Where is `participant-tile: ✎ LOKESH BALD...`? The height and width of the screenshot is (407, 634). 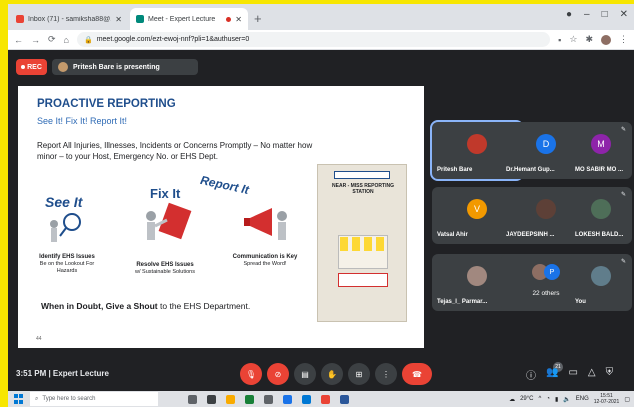 participant-tile: ✎ LOKESH BALD... is located at coordinates (601, 215).